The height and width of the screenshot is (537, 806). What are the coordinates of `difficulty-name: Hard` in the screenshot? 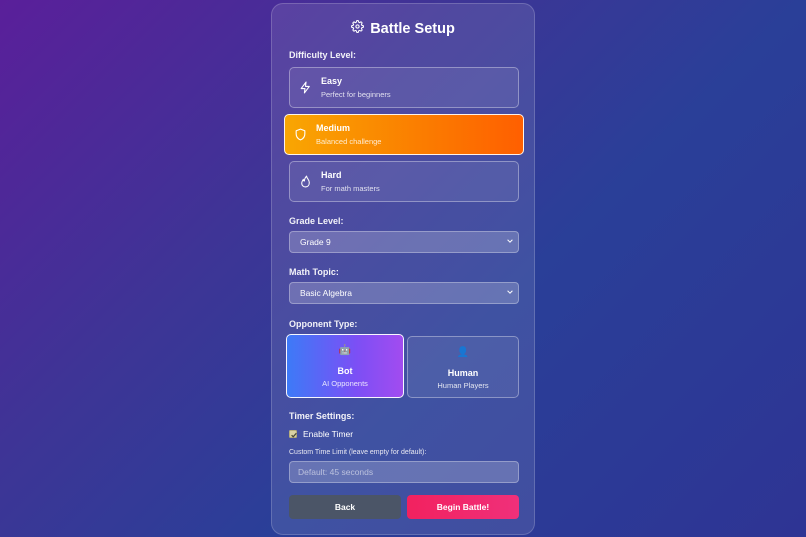 It's located at (331, 175).